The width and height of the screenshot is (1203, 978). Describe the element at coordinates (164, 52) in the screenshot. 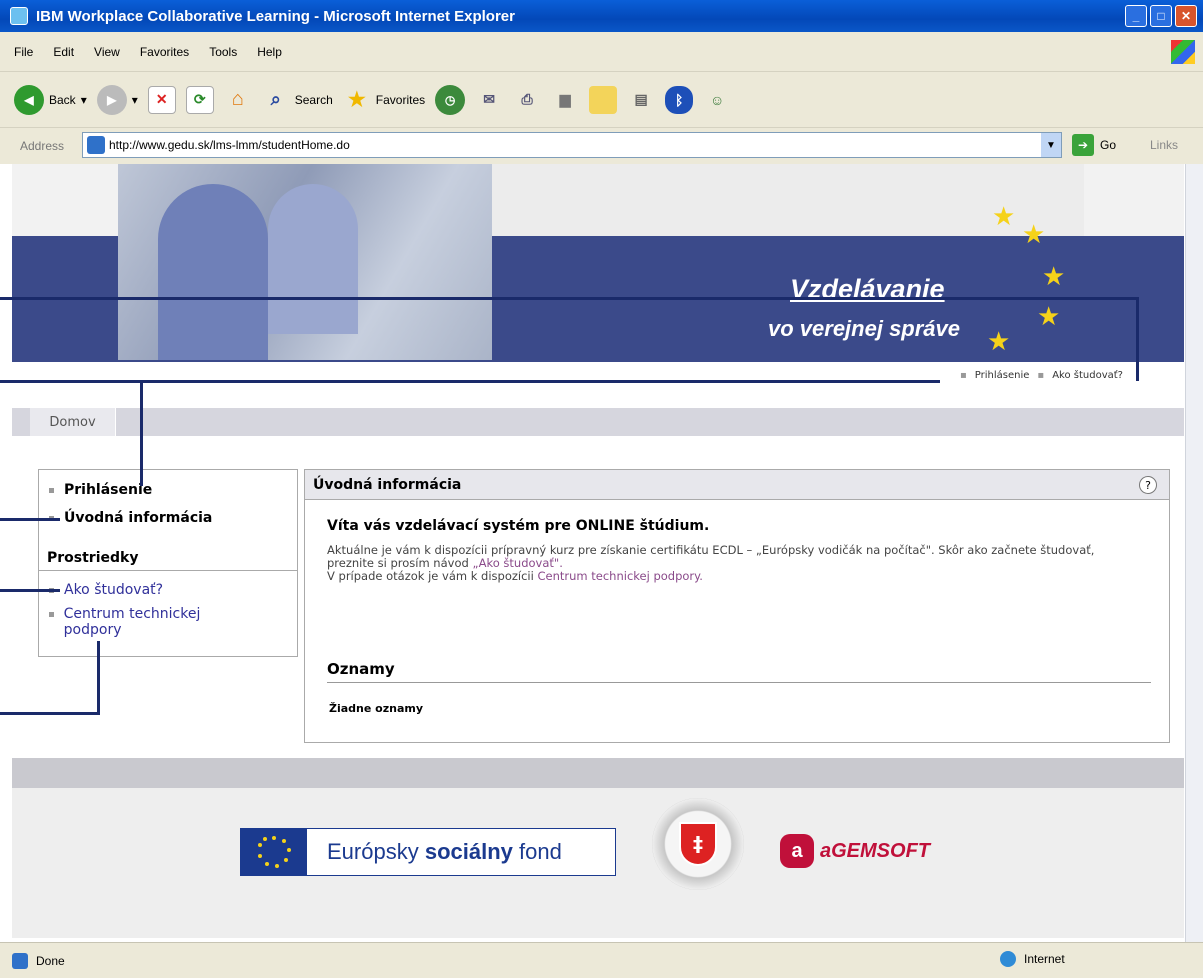

I see `menu-favorites: Favorites` at that location.